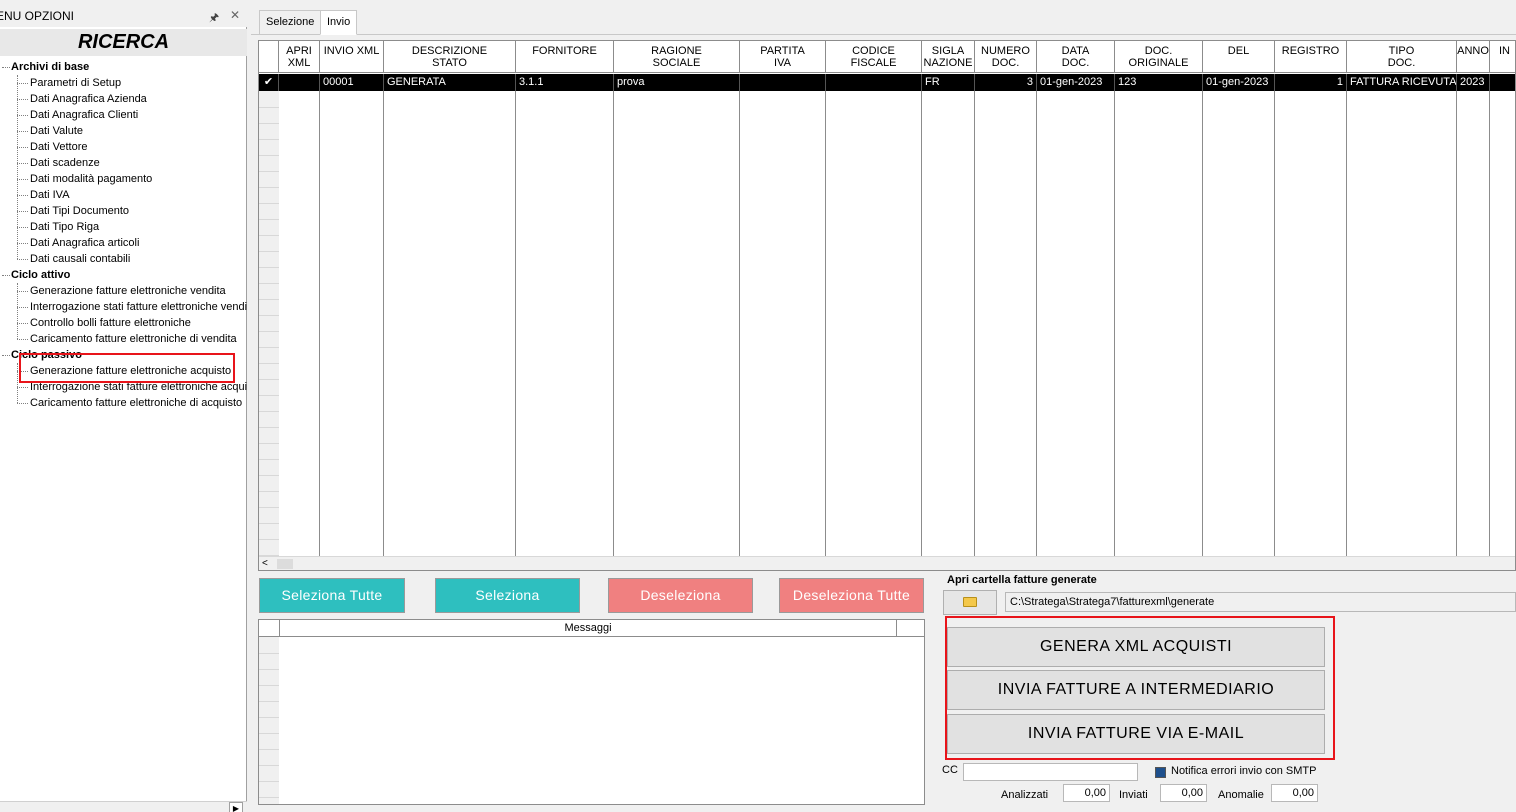 Image resolution: width=1516 pixels, height=812 pixels. I want to click on menu-item: Dati causali contabili, so click(123, 259).